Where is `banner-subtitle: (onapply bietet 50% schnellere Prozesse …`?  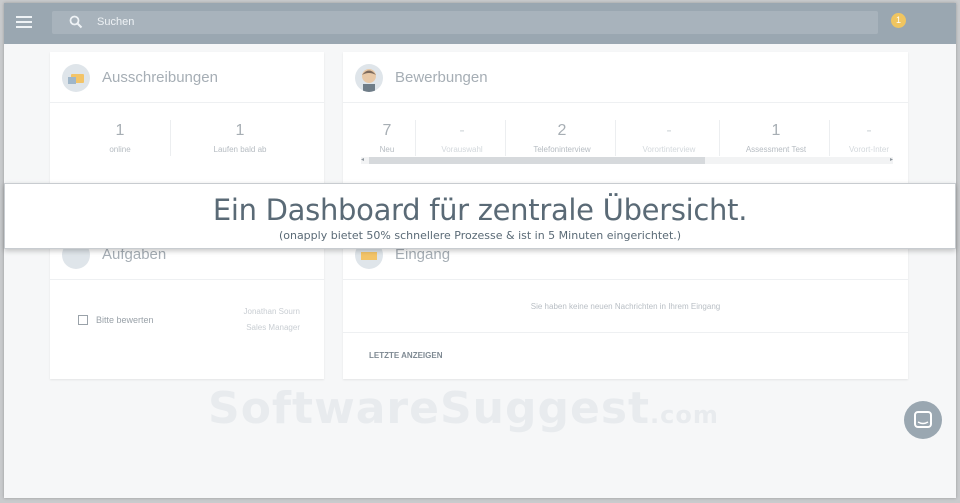 banner-subtitle: (onapply bietet 50% schnellere Prozesse … is located at coordinates (480, 235).